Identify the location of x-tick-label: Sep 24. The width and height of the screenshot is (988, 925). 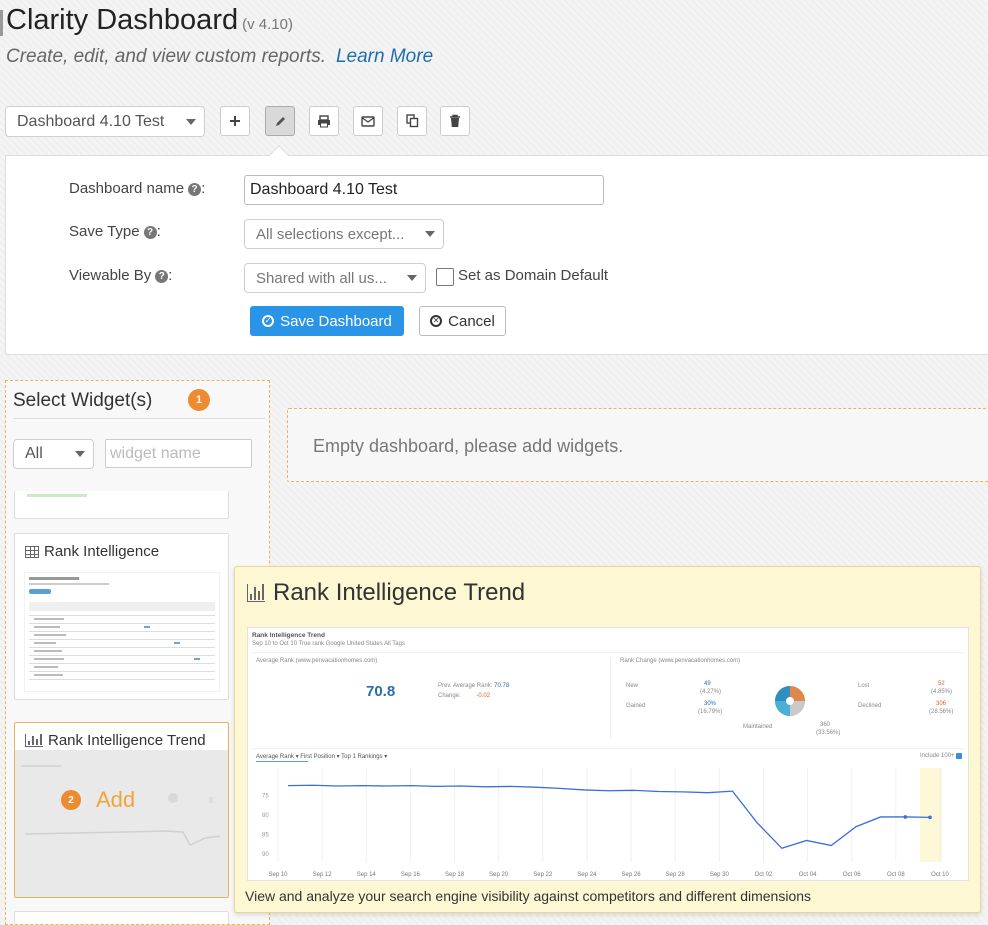
(587, 875).